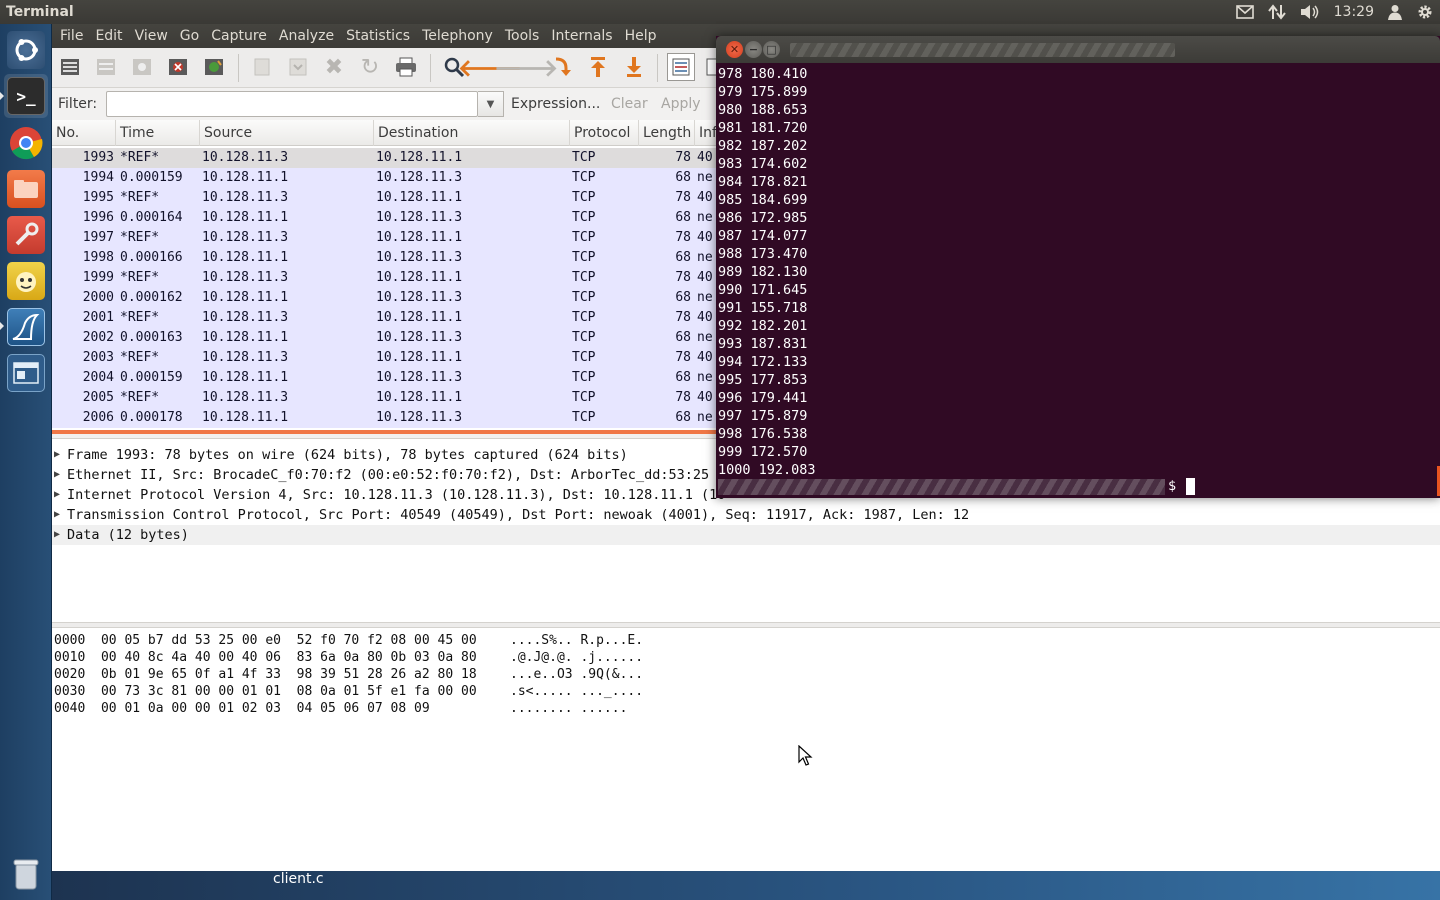  Describe the element at coordinates (634, 67) in the screenshot. I see `last-packet-icon` at that location.